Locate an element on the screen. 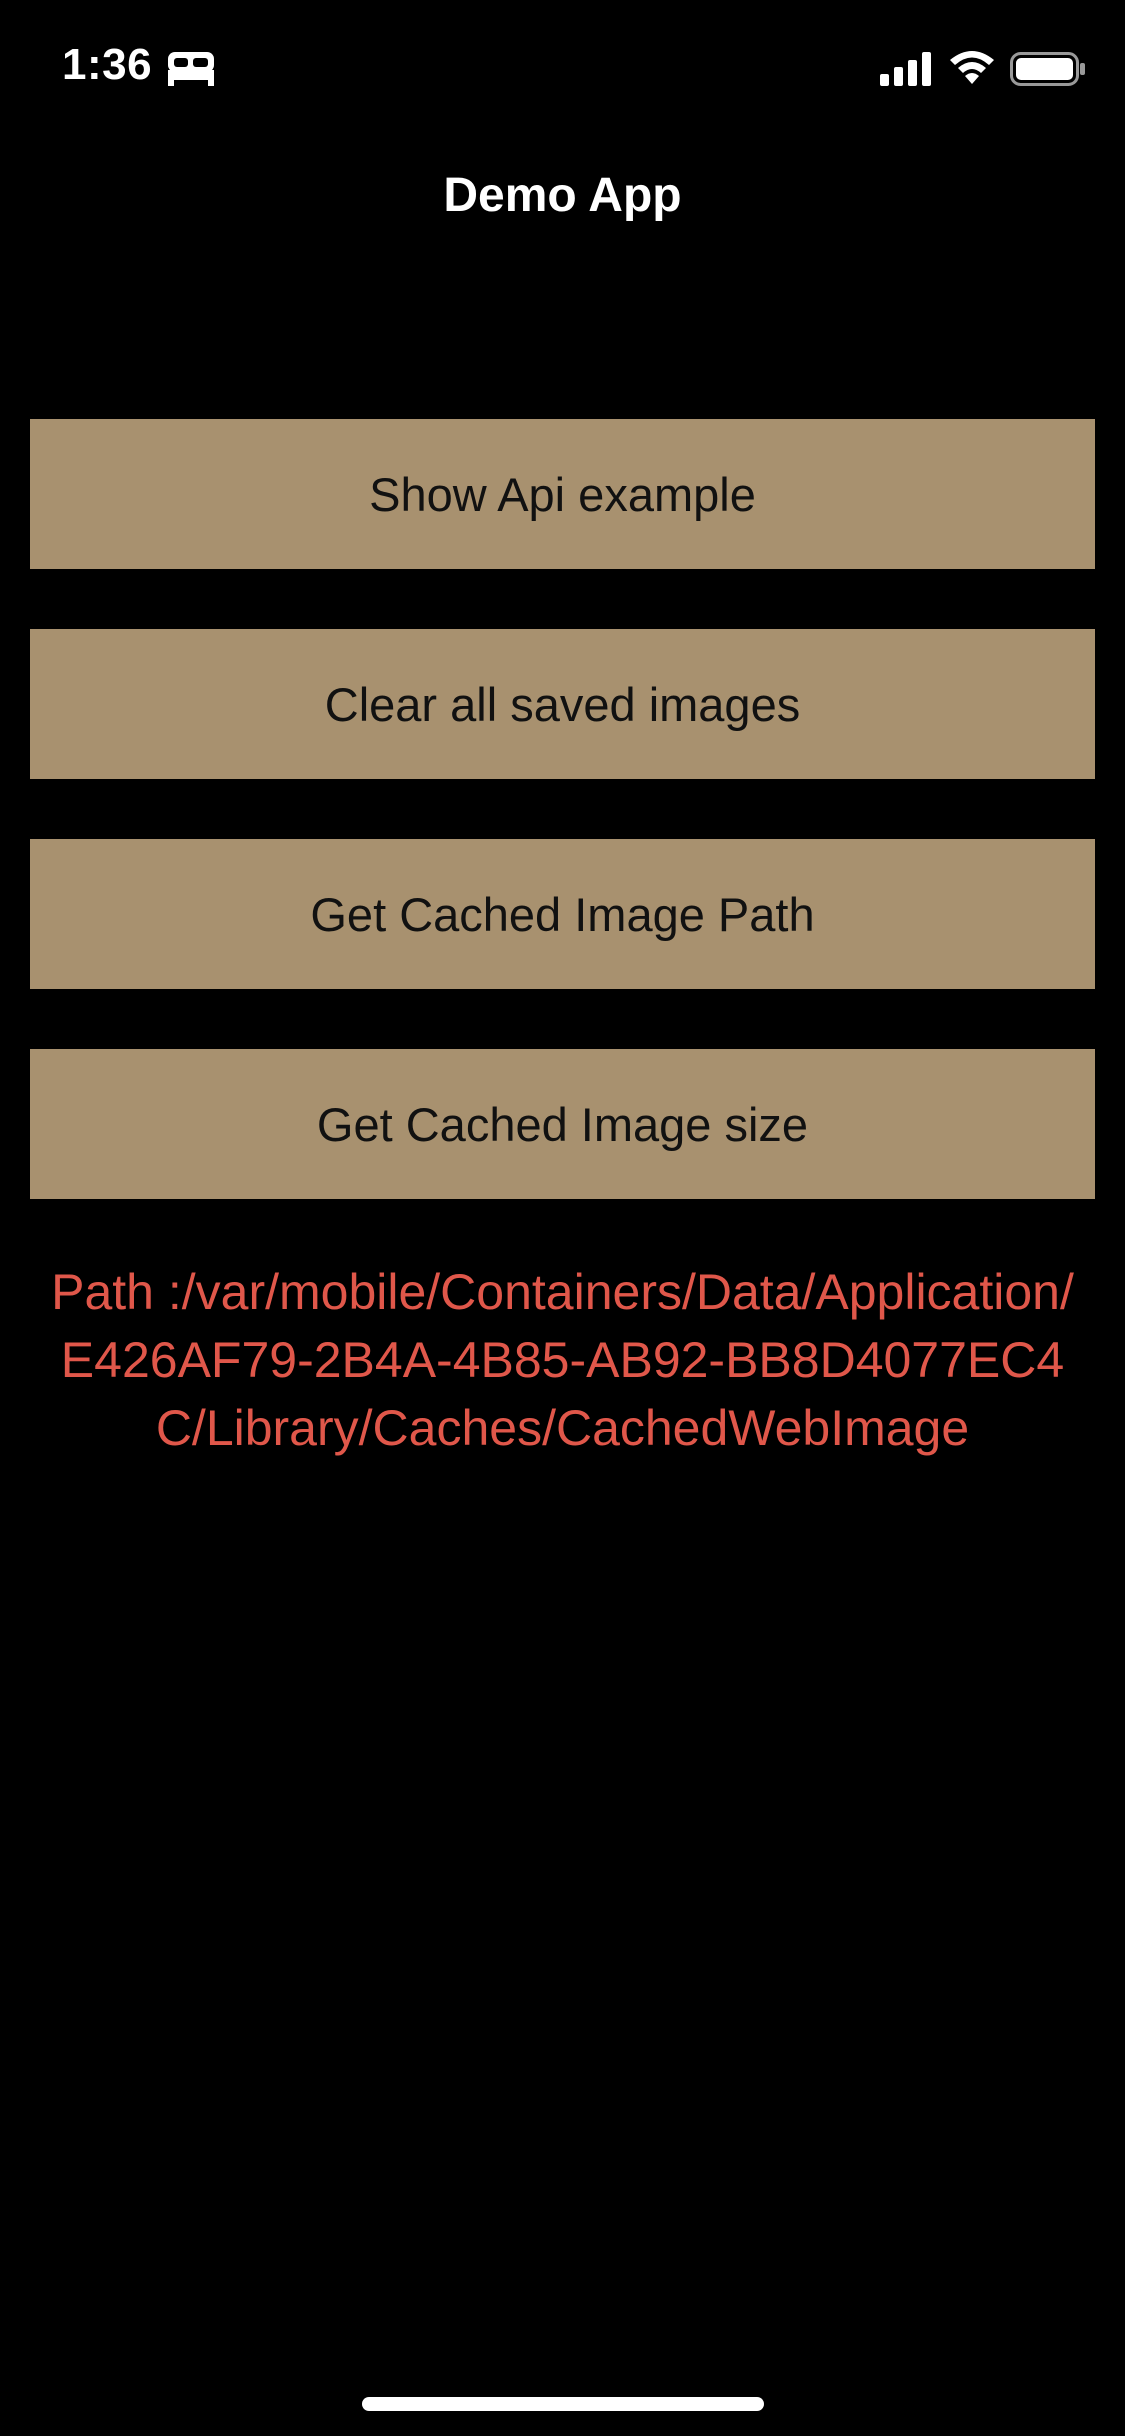 The height and width of the screenshot is (2436, 1125). get-cached-image-size-button: Get Cached Image size is located at coordinates (562, 1124).